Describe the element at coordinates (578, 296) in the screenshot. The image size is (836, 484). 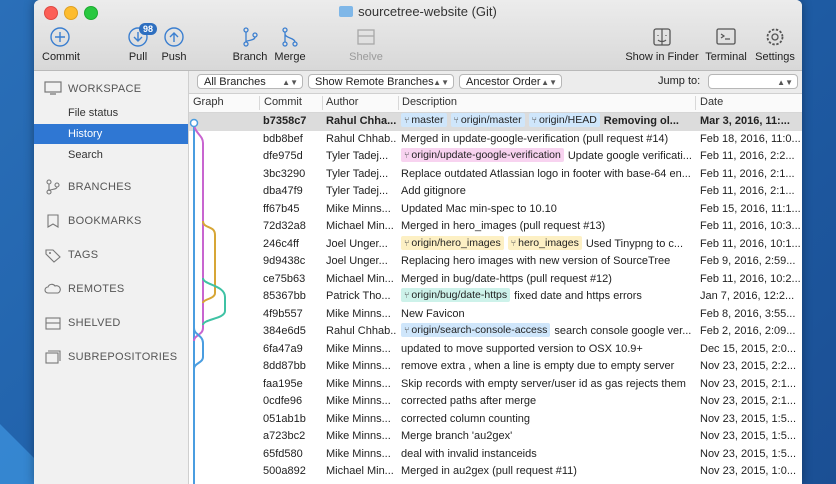
I see `commit-message: fixed date and https errors` at that location.